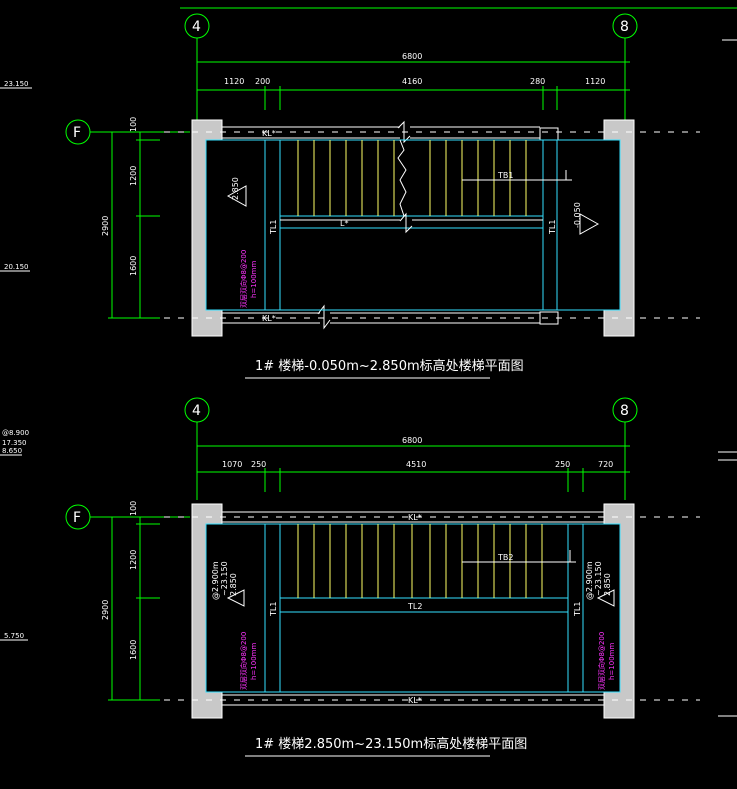  What do you see at coordinates (133, 560) in the screenshot?
I see `plan2-vert-seg-2: 1200` at bounding box center [133, 560].